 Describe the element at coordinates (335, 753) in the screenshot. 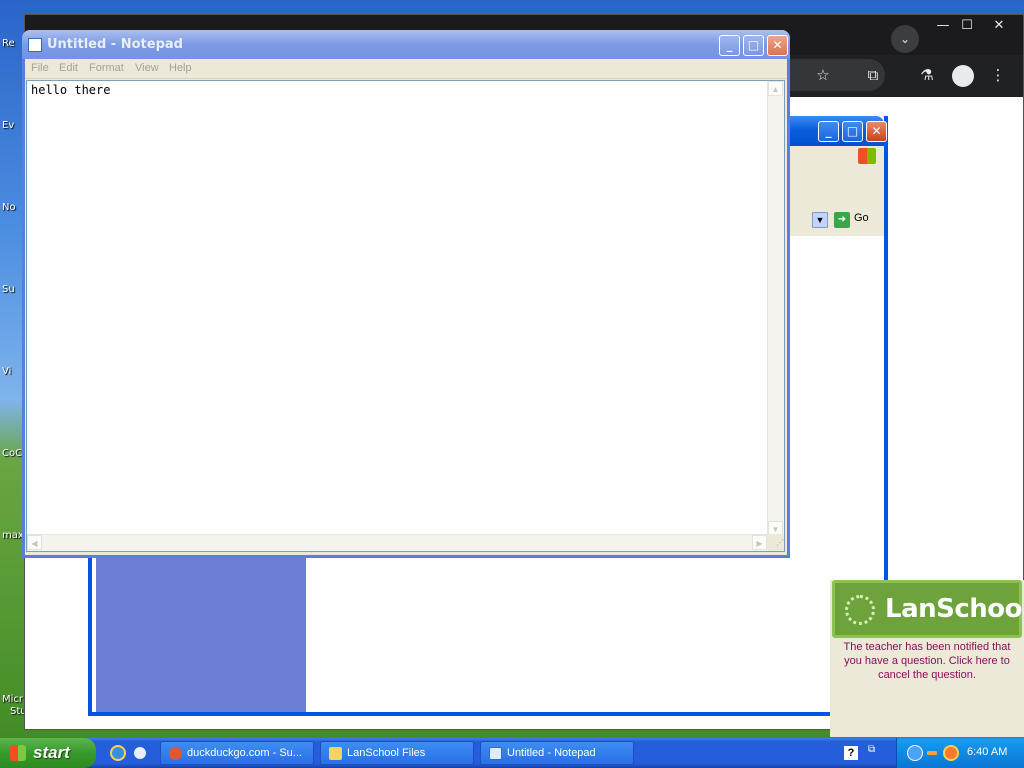

I see `folder-icon` at that location.